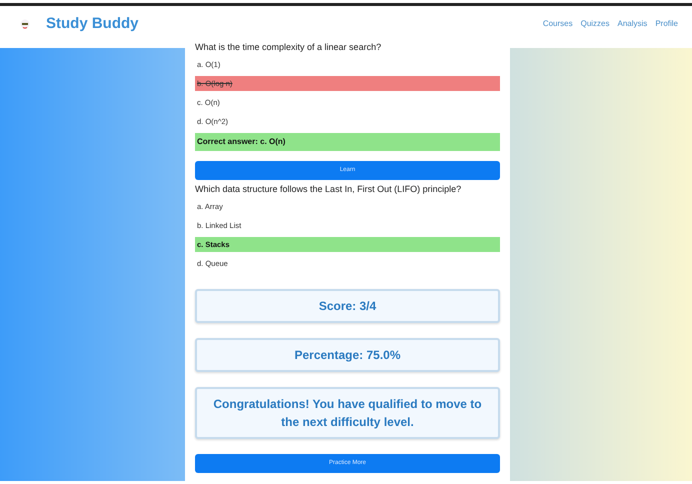  I want to click on logo-icon, so click(25, 24).